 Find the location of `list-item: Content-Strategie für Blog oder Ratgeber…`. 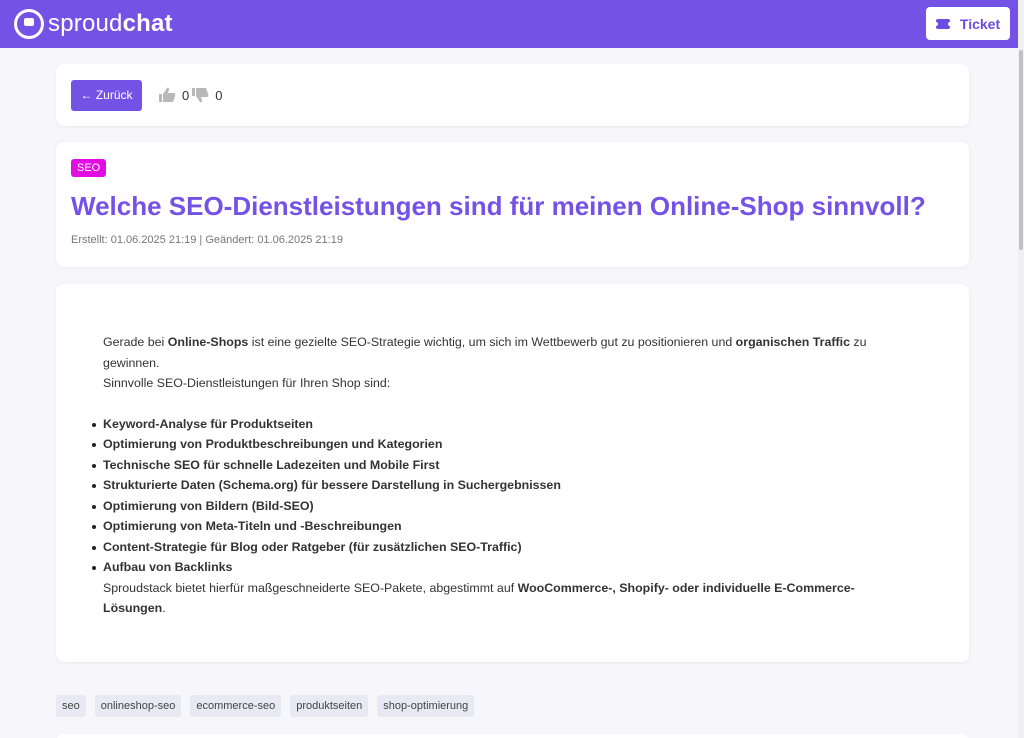

list-item: Content-Strategie für Blog oder Ratgeber… is located at coordinates (520, 547).